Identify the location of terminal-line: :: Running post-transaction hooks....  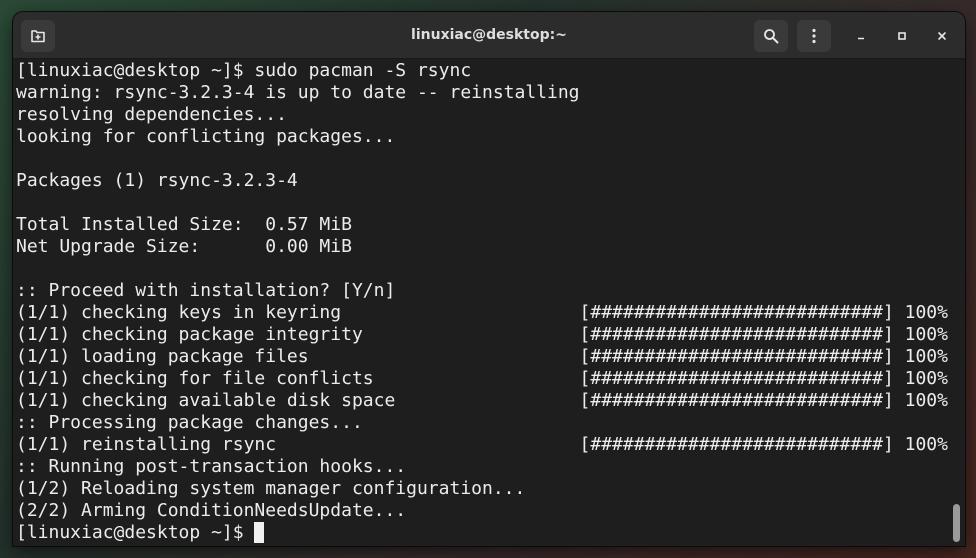
(211, 466).